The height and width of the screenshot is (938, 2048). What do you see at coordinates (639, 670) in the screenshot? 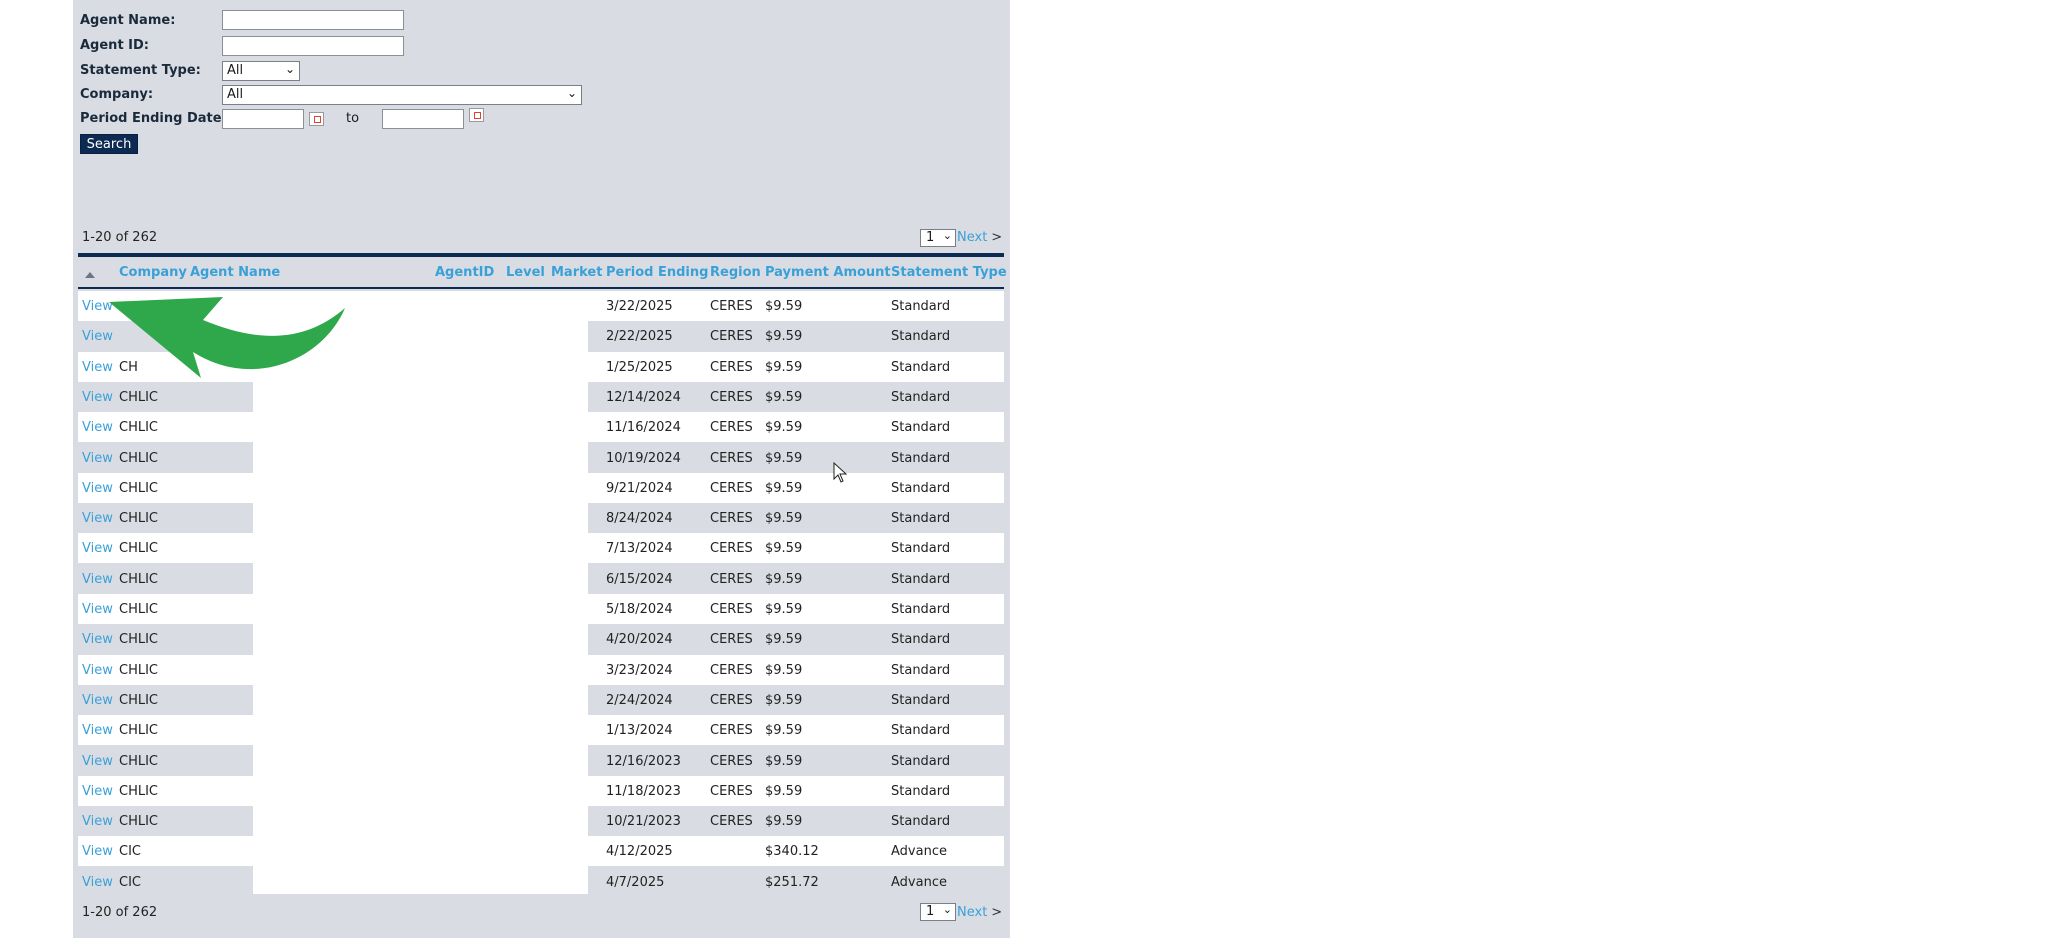
I see `cell-period-ending: 3/23/2024` at bounding box center [639, 670].